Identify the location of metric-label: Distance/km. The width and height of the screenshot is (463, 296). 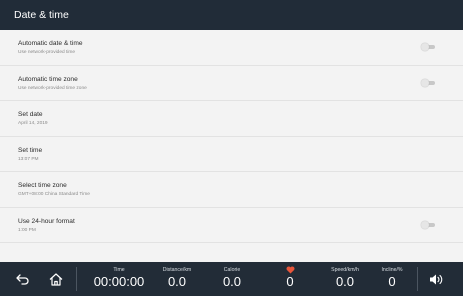
(177, 270).